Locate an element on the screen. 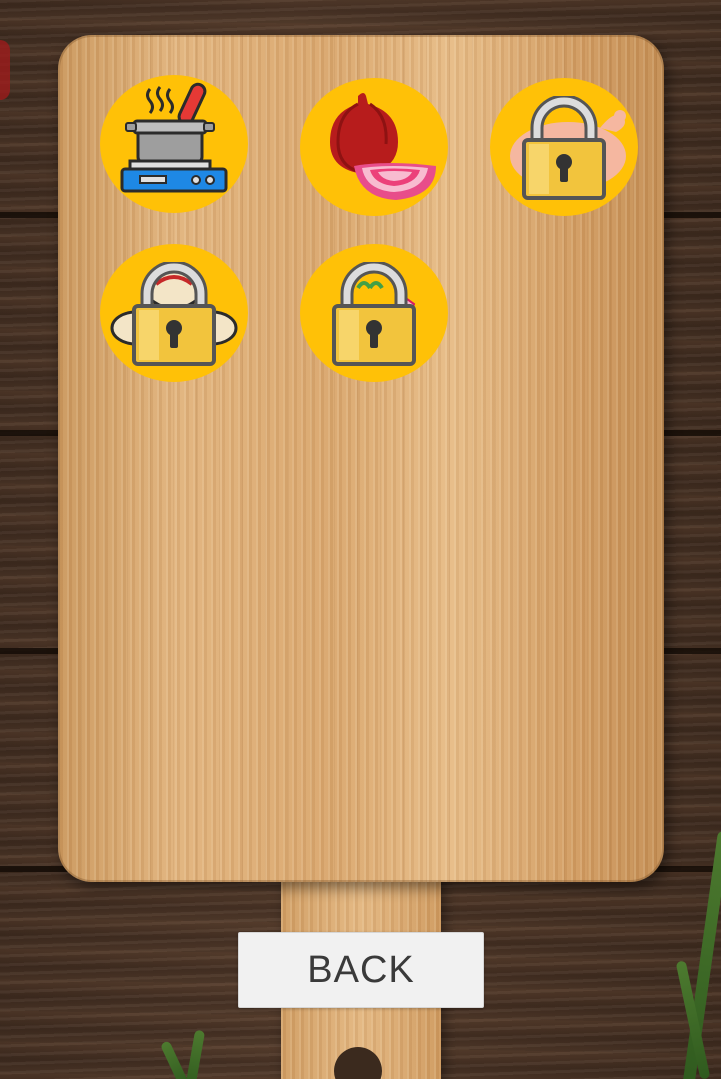  level-2-button: 2 is located at coordinates (374, 147).